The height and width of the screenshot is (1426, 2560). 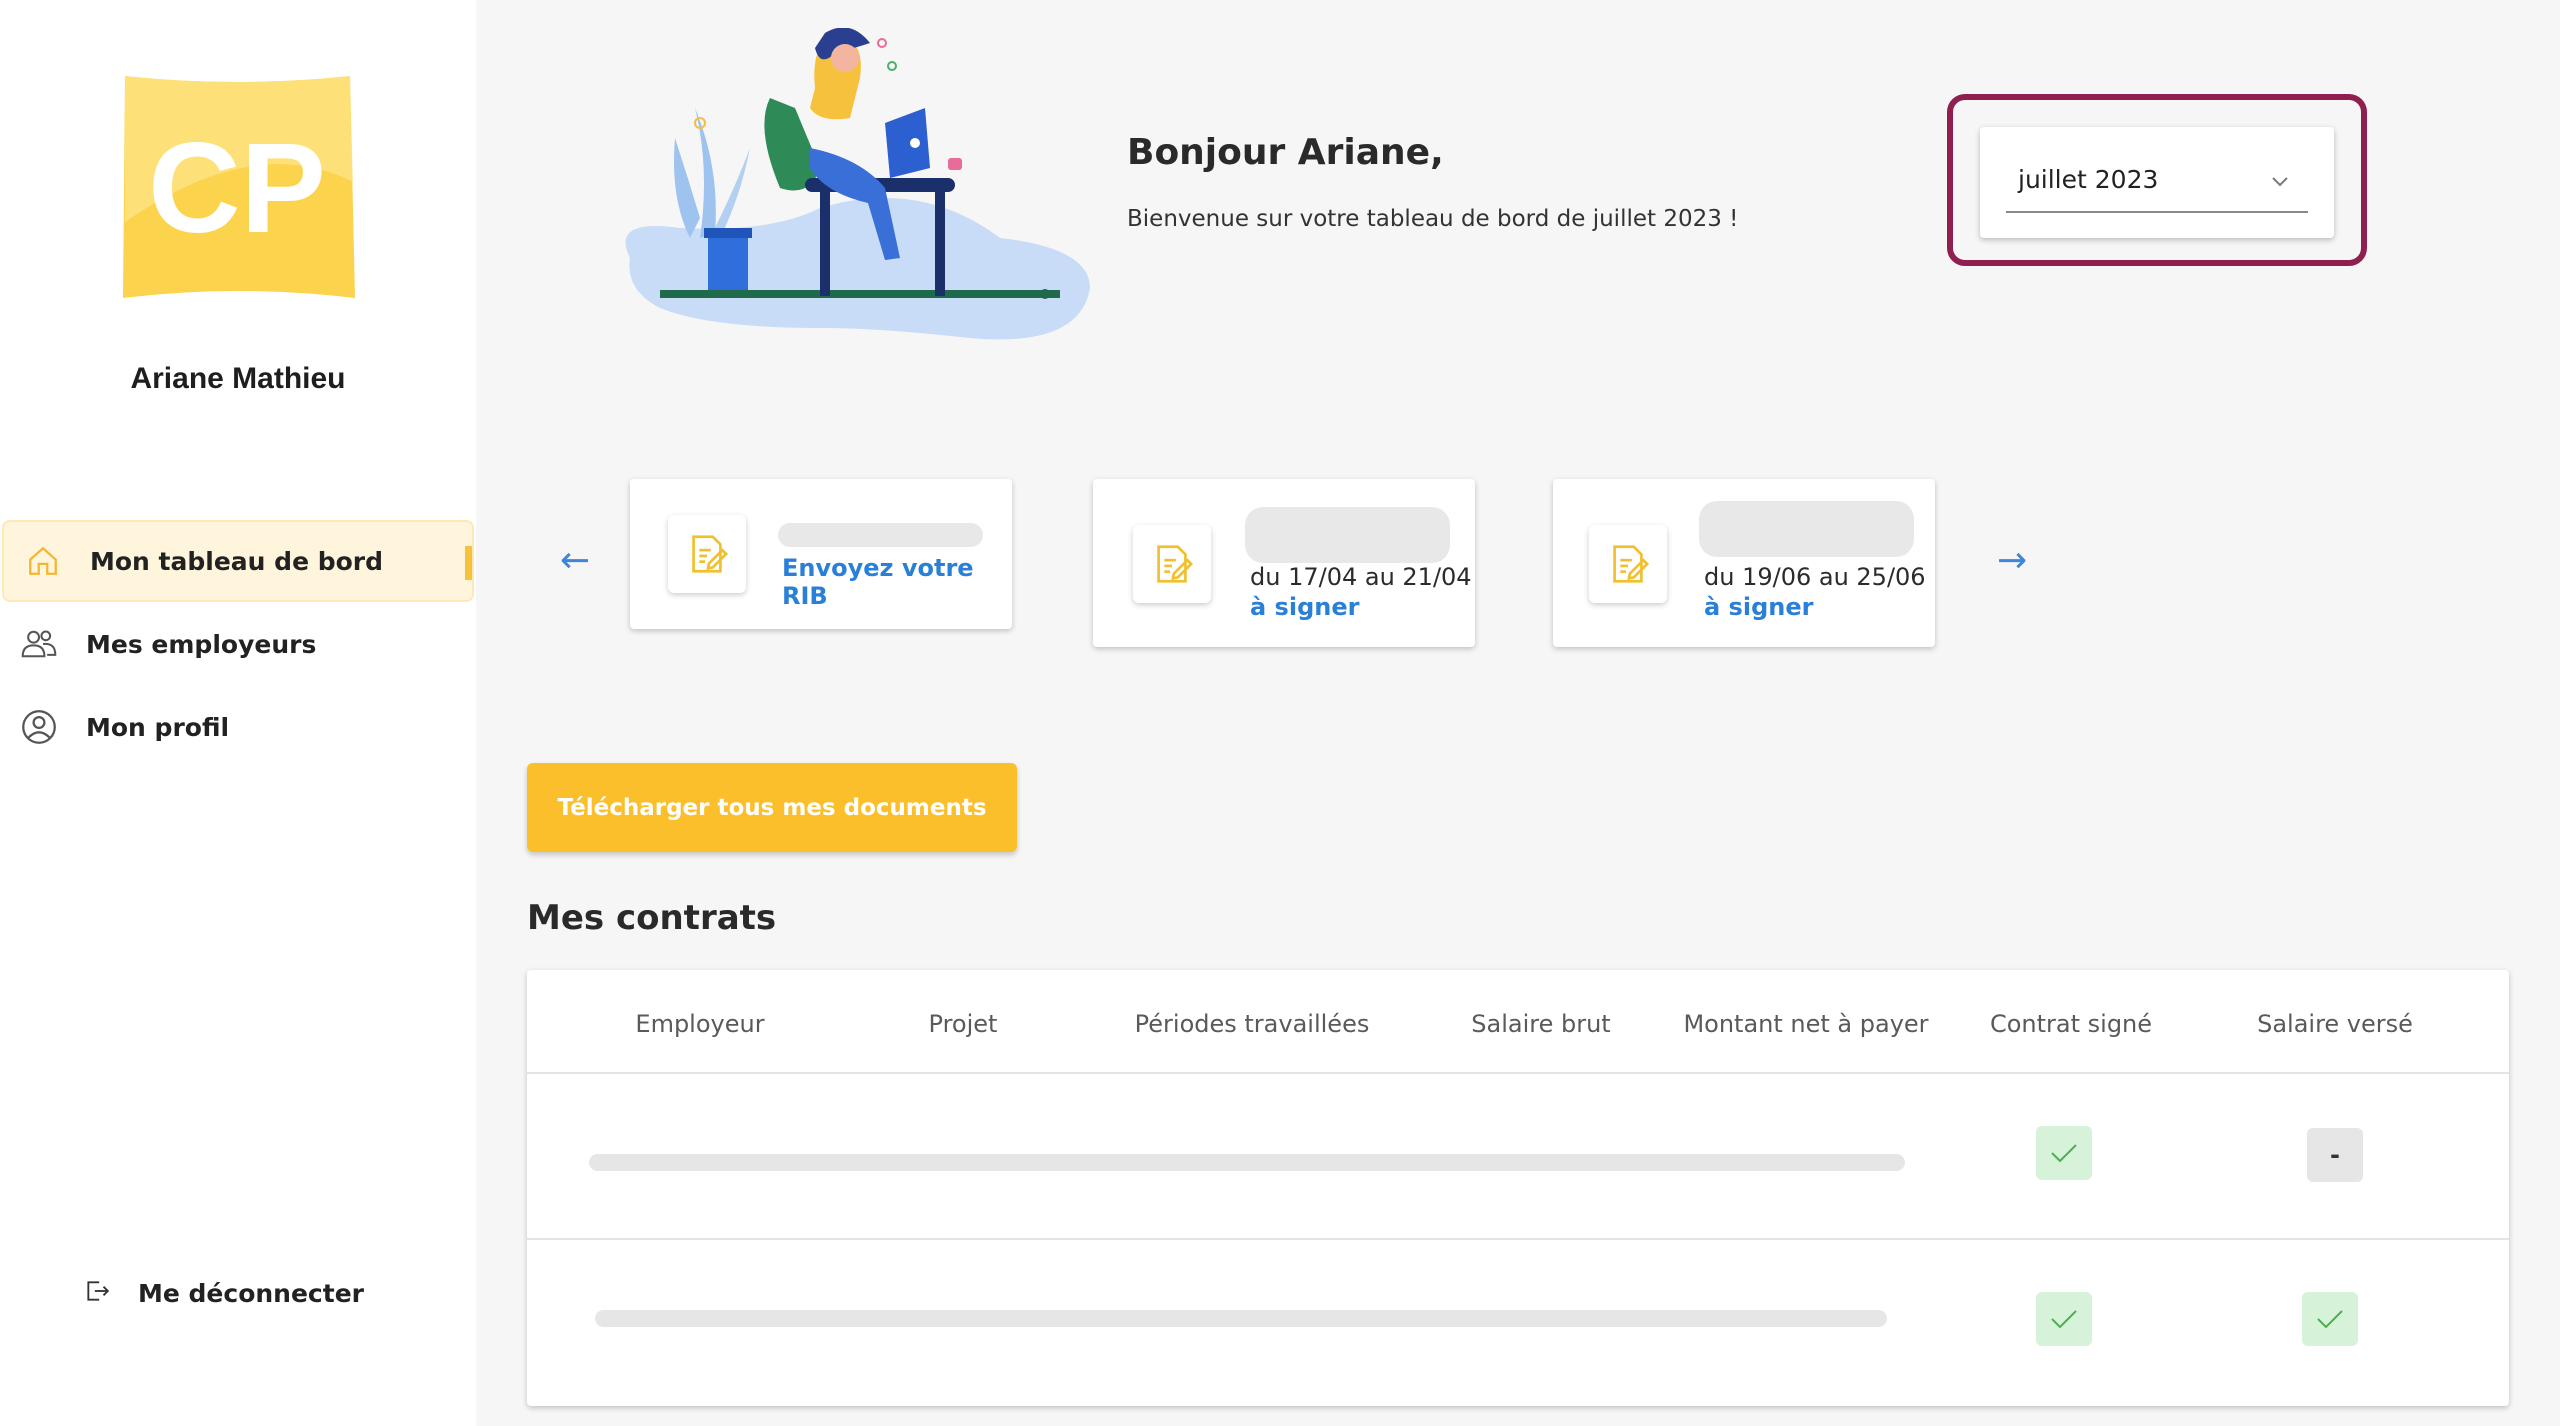 What do you see at coordinates (2335, 1155) in the screenshot?
I see `salary-paid-status: -` at bounding box center [2335, 1155].